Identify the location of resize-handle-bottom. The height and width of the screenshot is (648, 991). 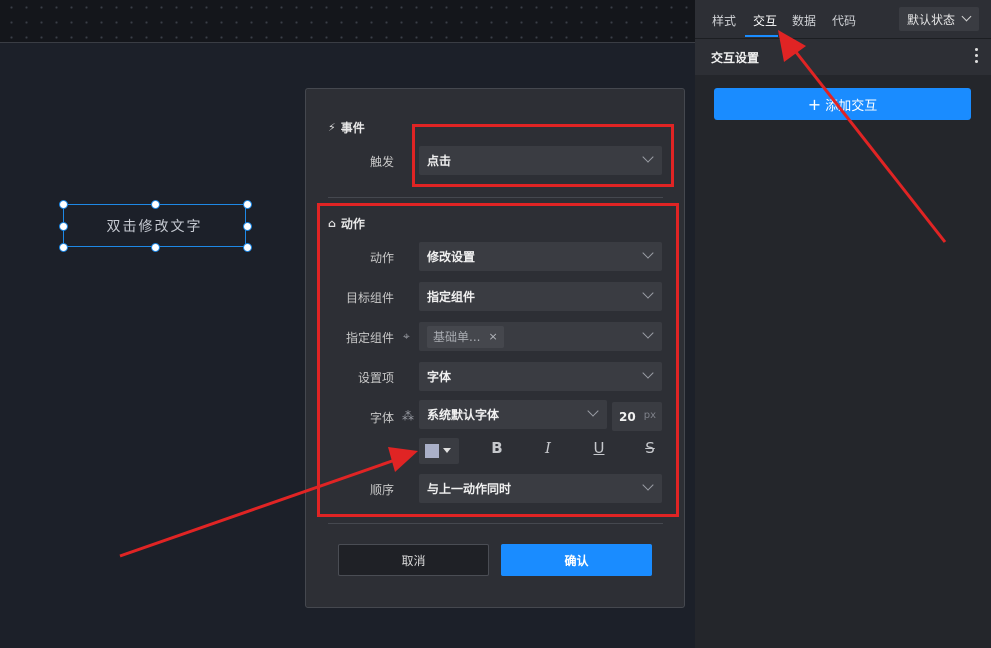
(155, 247).